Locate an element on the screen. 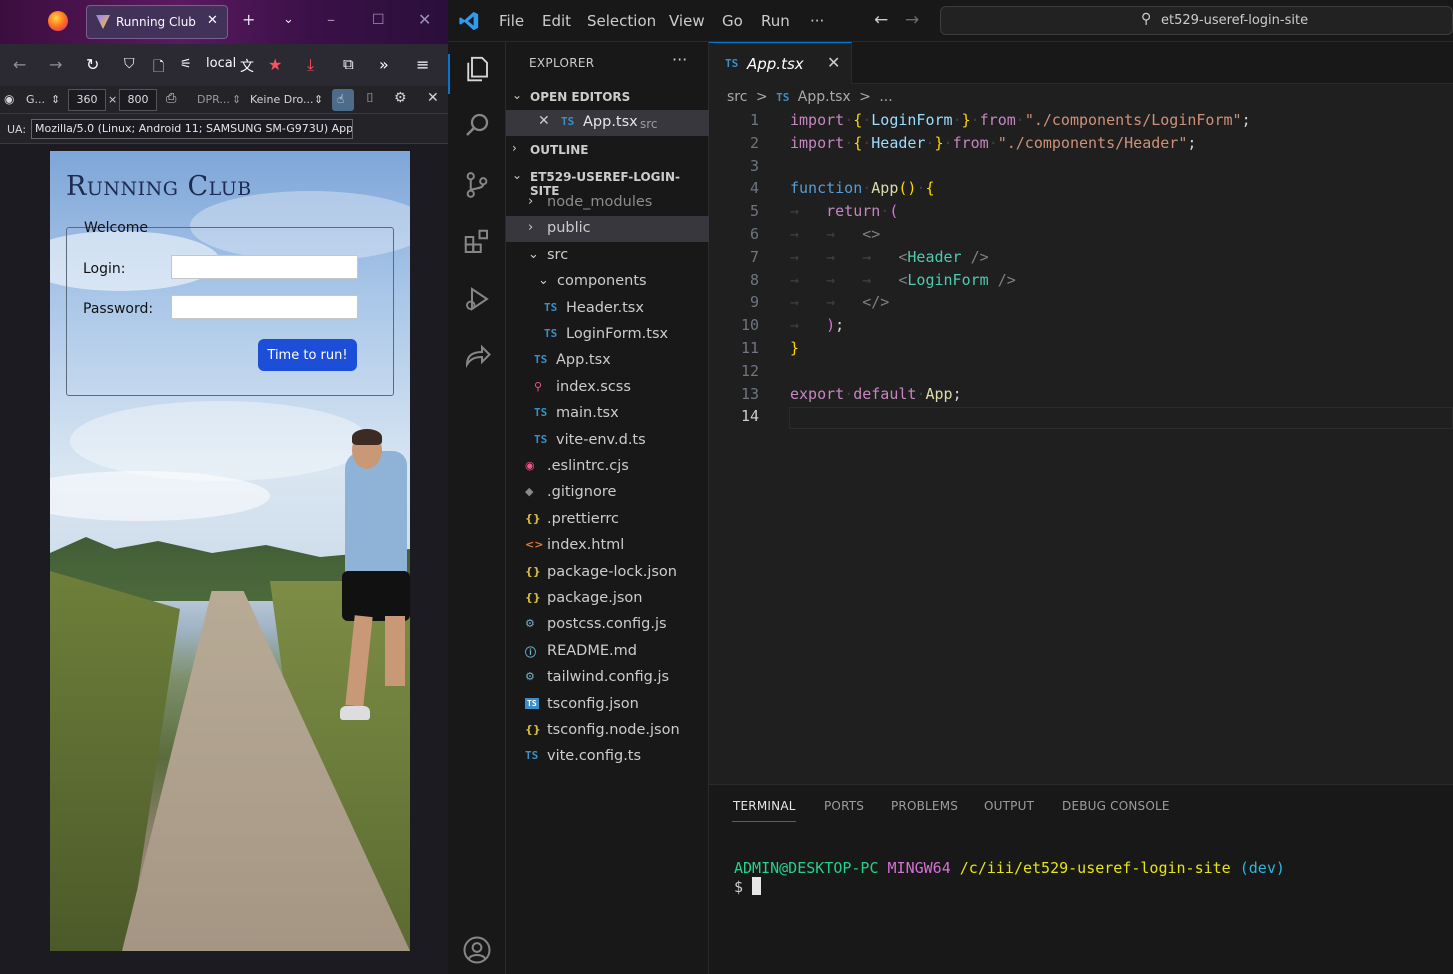 The width and height of the screenshot is (1453, 974). tree-item-main-tsx: TS main.tsx is located at coordinates (607, 414).